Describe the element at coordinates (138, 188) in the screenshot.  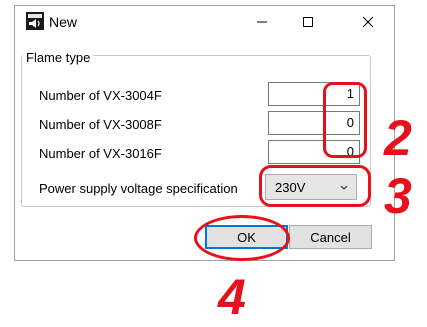
I see `power-supply-label: Power supply voltage specification` at that location.